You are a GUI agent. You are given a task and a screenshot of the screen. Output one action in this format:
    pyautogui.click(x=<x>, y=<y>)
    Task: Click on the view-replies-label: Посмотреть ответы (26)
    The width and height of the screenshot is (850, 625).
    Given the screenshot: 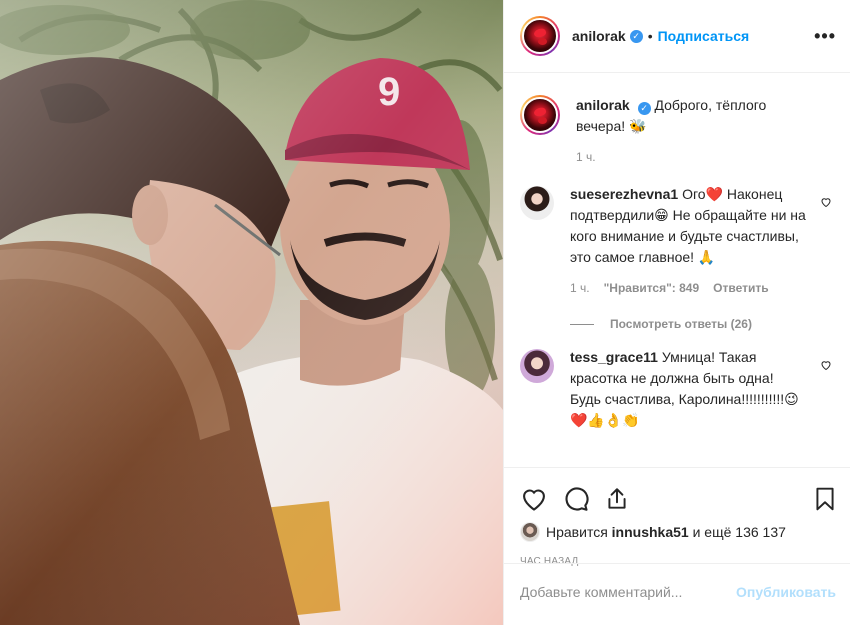 What is the action you would take?
    pyautogui.click(x=681, y=324)
    